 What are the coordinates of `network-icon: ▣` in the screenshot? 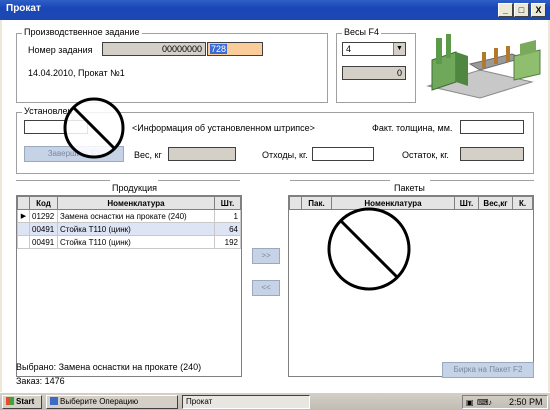 It's located at (470, 402).